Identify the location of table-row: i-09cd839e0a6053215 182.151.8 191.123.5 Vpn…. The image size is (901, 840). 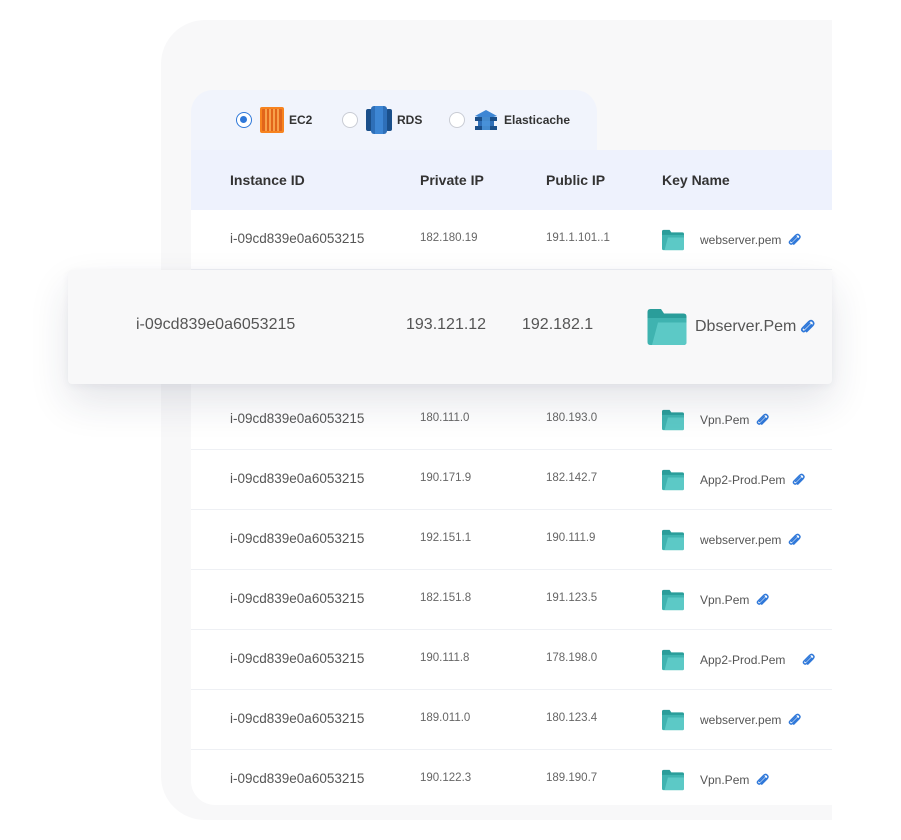
(511, 600).